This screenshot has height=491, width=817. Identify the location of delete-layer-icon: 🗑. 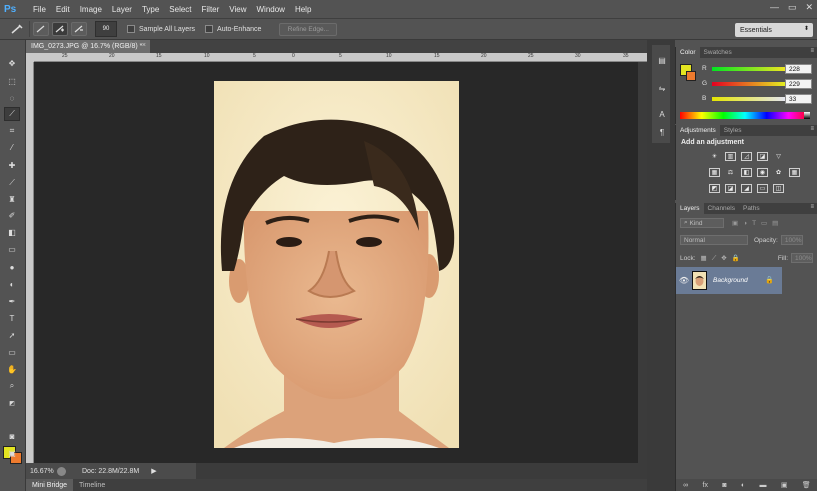
(806, 485).